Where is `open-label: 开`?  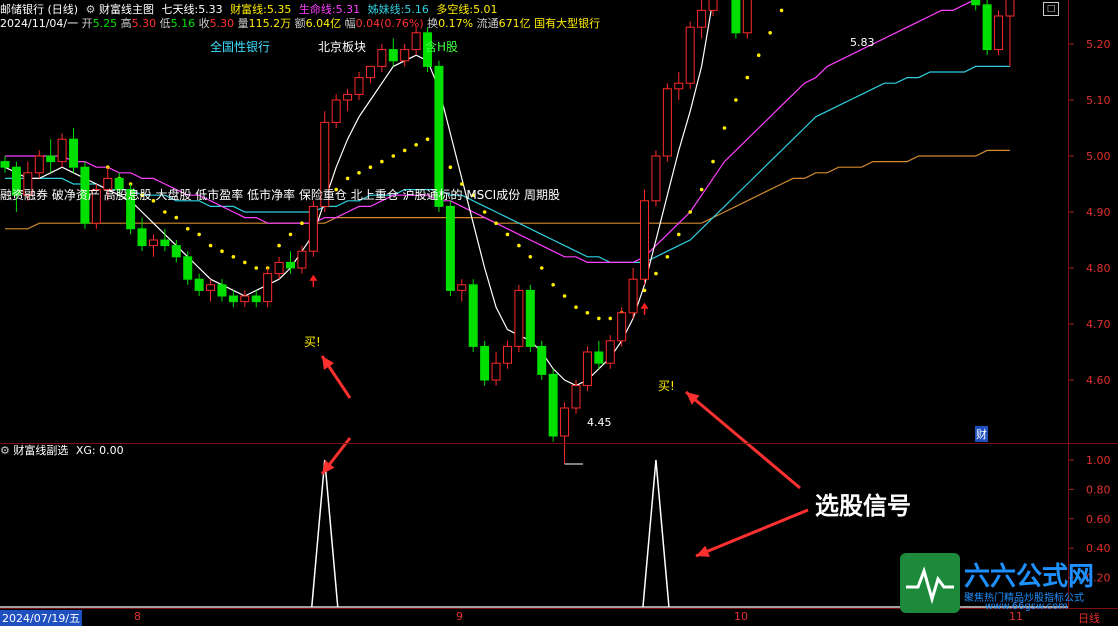 open-label: 开 is located at coordinates (87, 23).